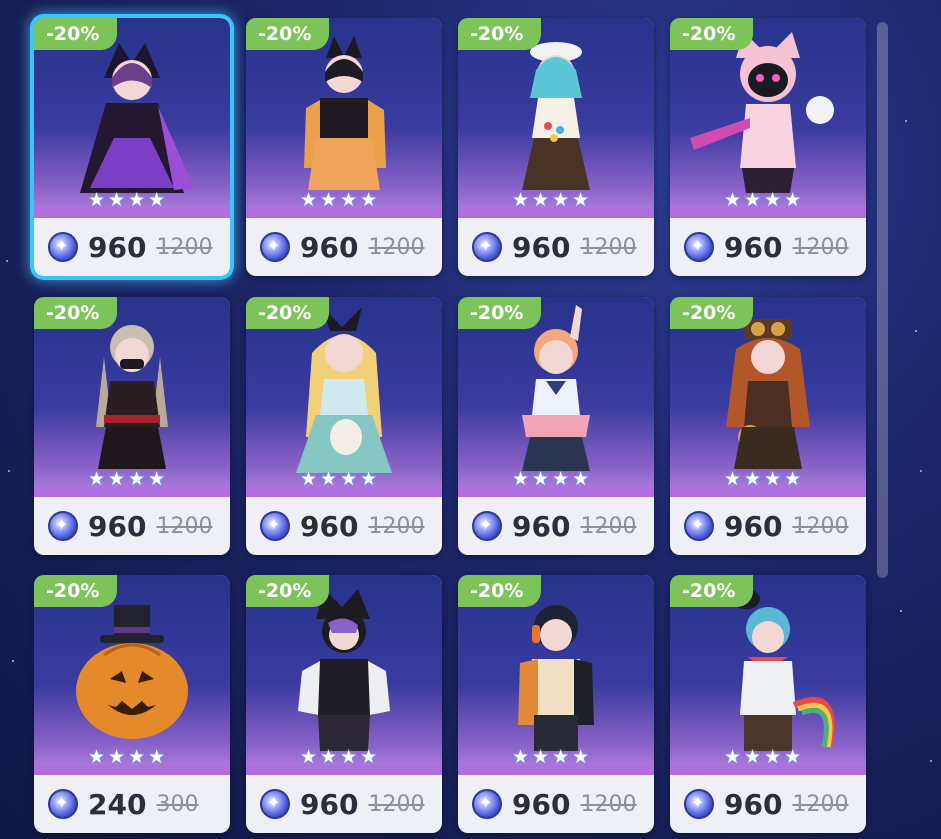 This screenshot has height=839, width=941. I want to click on sale-price: 240, so click(117, 804).